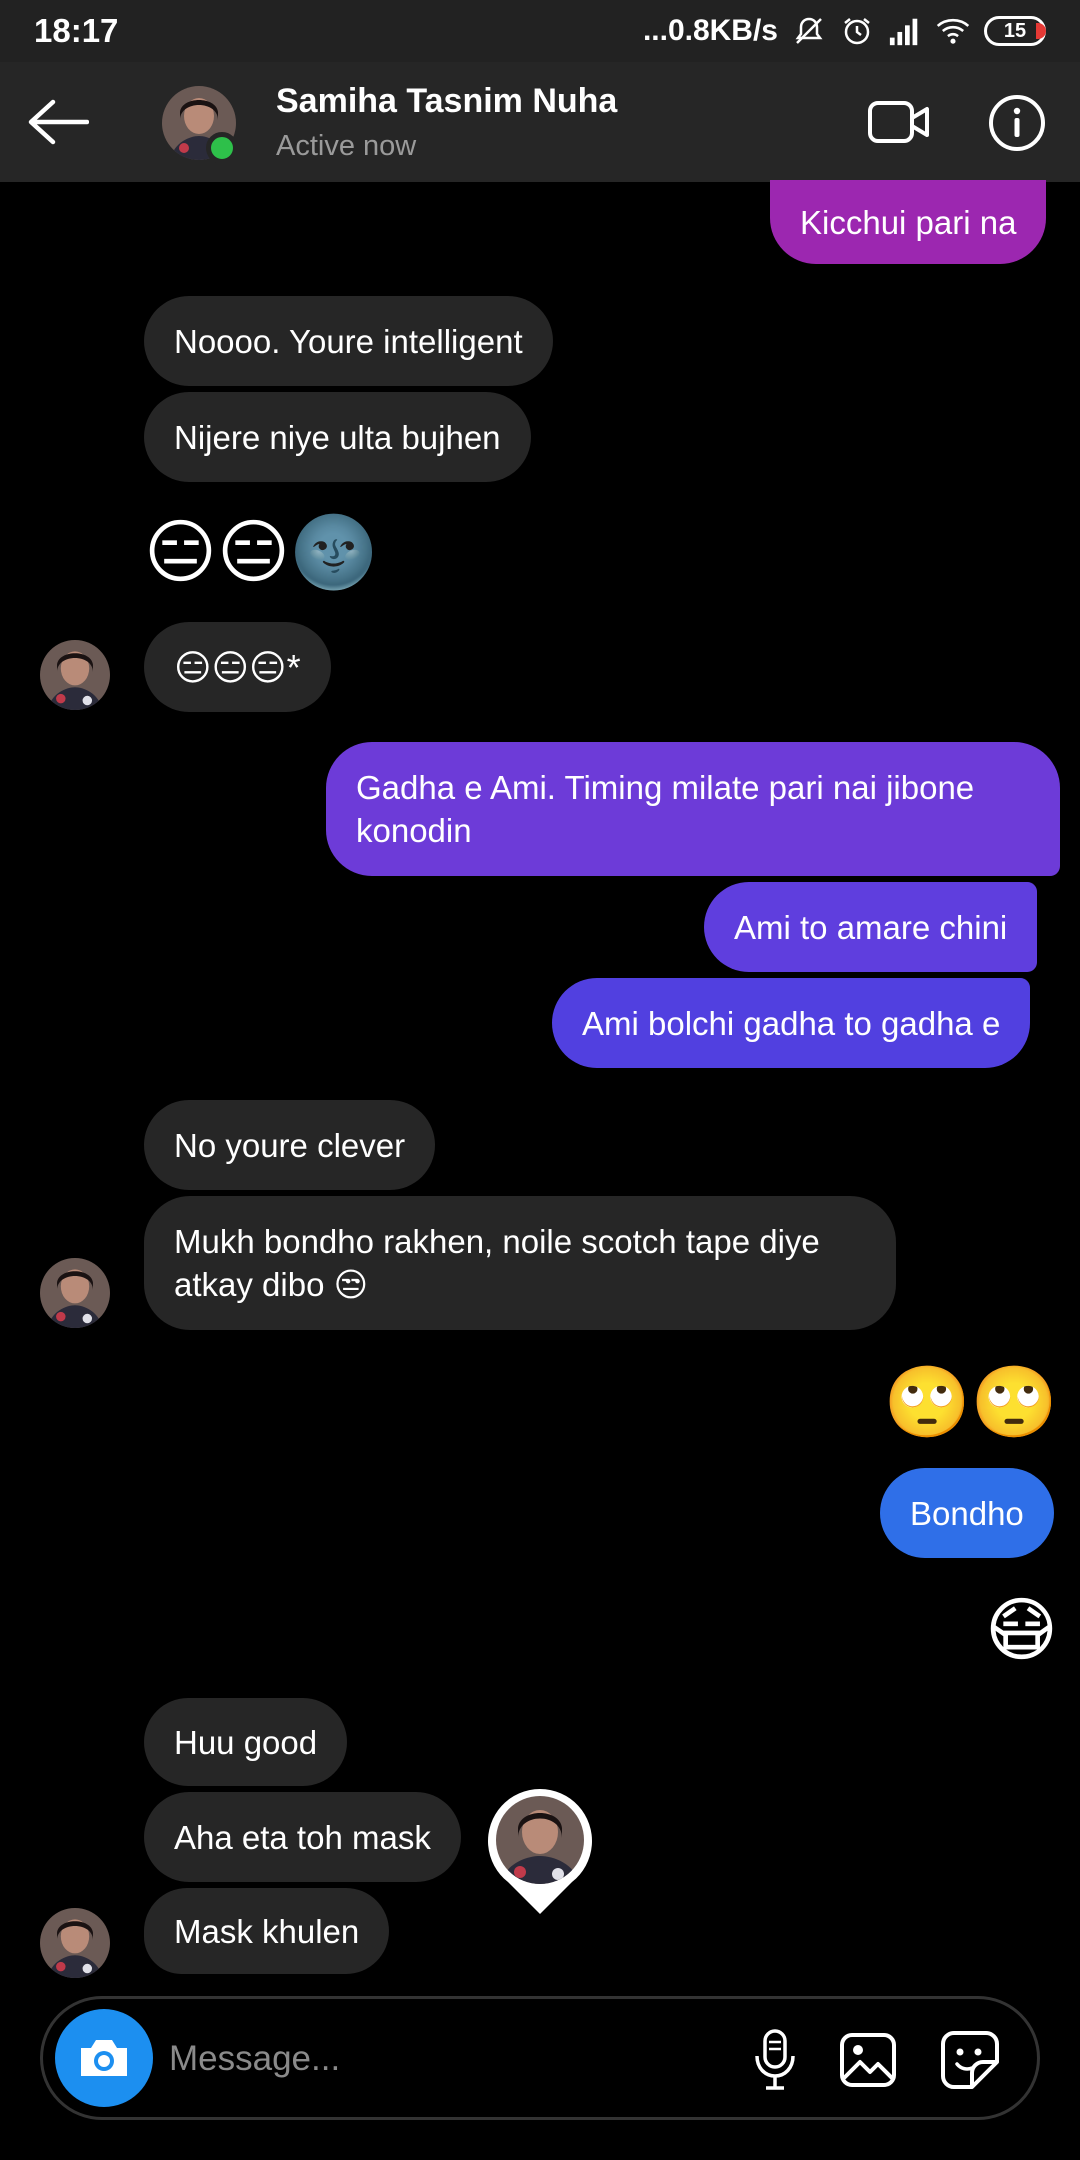 This screenshot has height=2160, width=1080. I want to click on microphone-icon, so click(775, 2059).